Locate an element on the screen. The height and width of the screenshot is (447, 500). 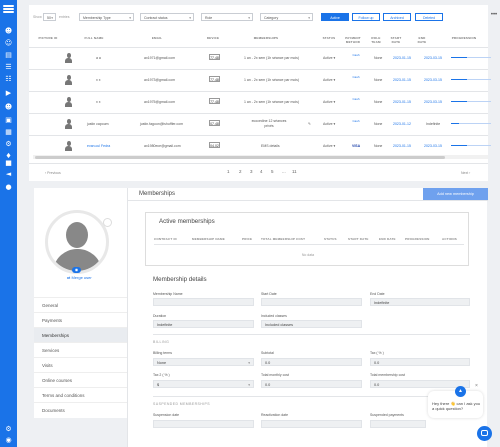
subtotal-field: 0.0 is located at coordinates (311, 362).